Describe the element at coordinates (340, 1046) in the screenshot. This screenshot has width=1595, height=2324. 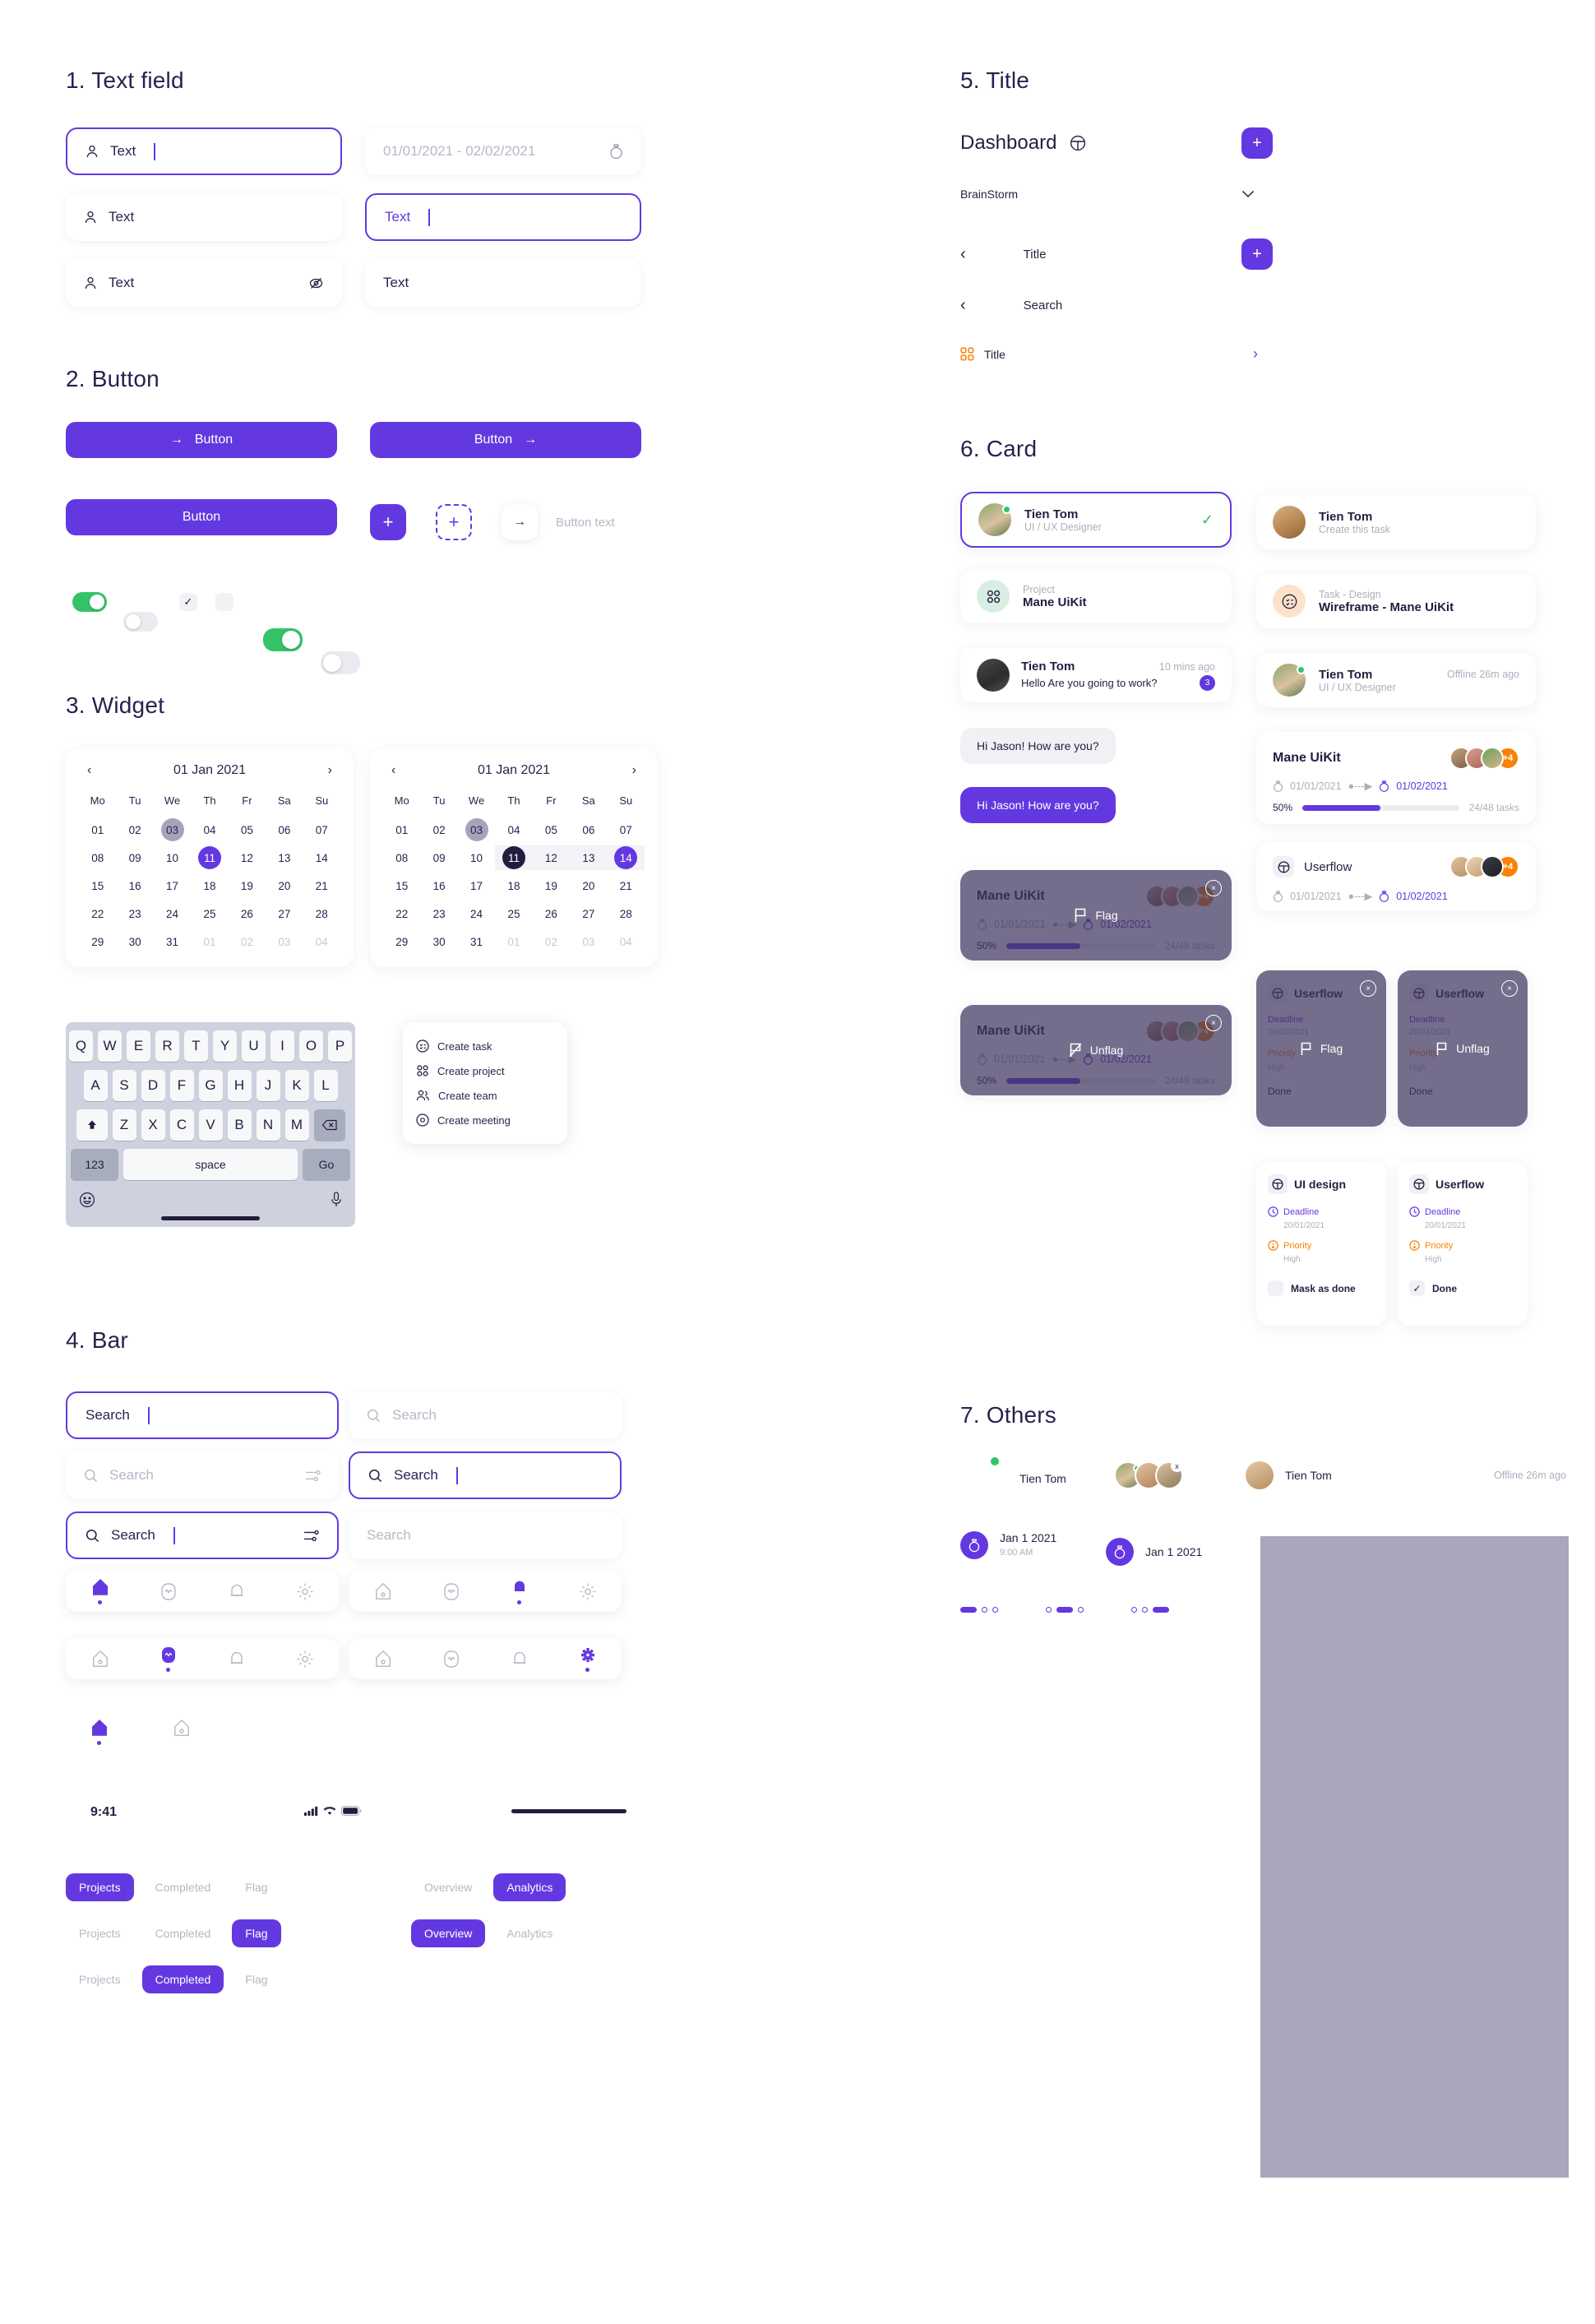
I see `key-p: P` at that location.